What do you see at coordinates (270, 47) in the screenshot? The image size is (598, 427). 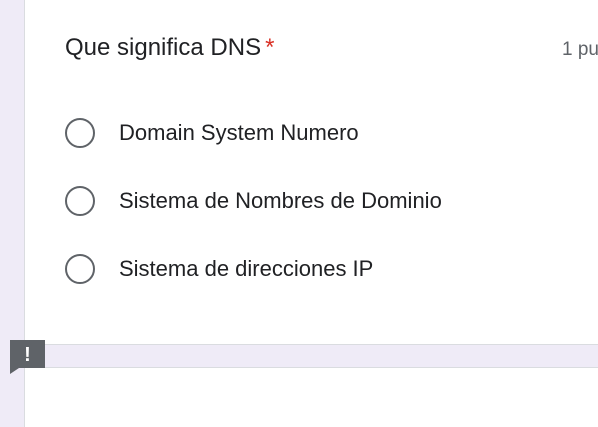 I see `required-asterisk: *` at bounding box center [270, 47].